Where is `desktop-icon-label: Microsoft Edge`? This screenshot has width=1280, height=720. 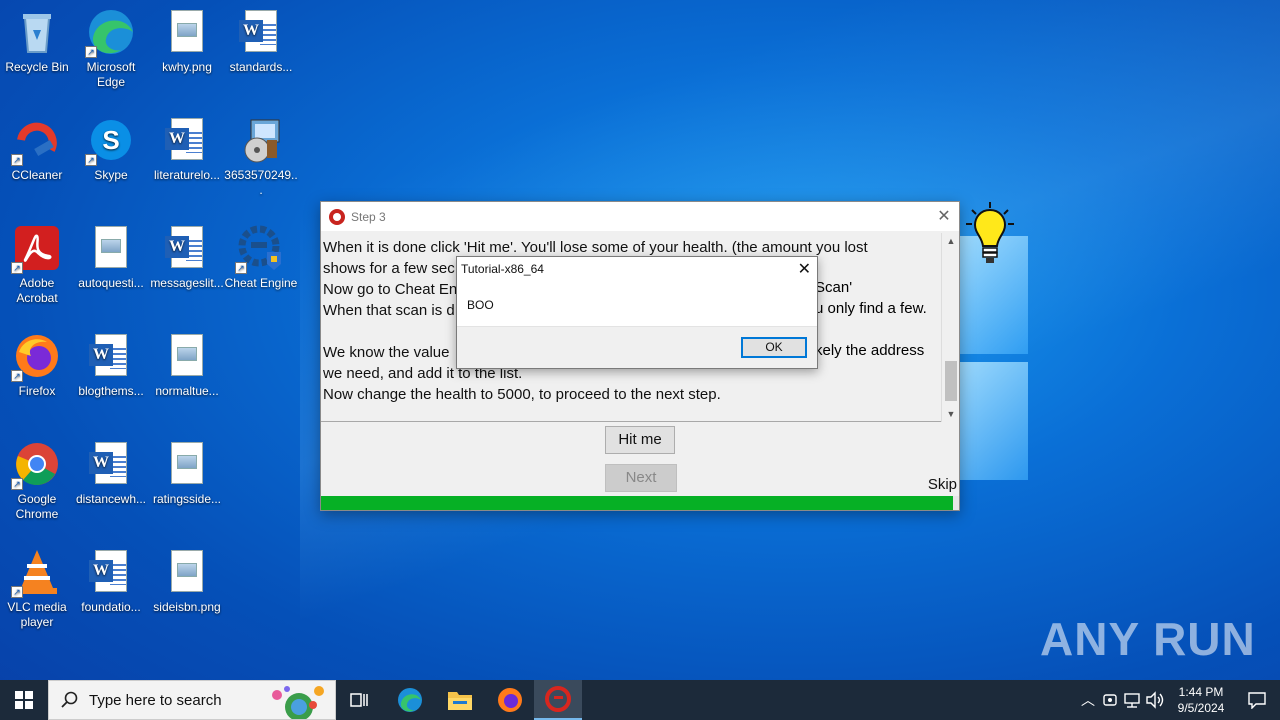 desktop-icon-label: Microsoft Edge is located at coordinates (111, 74).